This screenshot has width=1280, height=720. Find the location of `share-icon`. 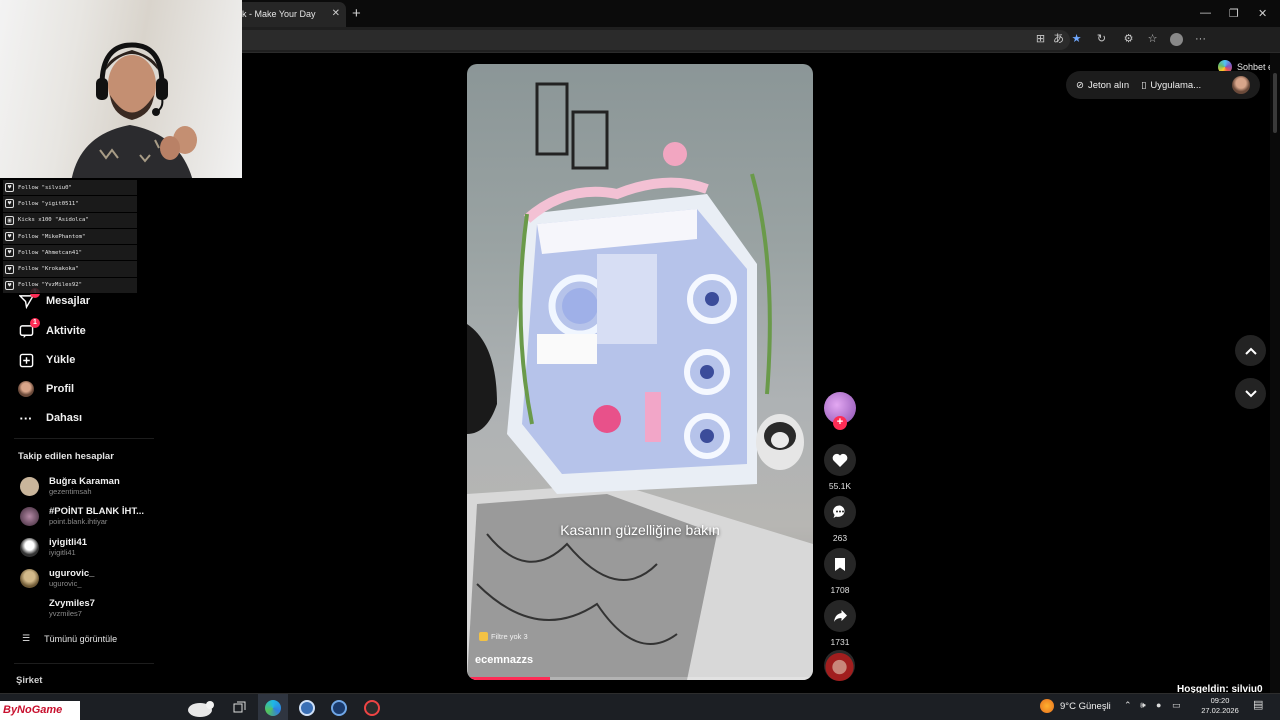

share-icon is located at coordinates (840, 616).